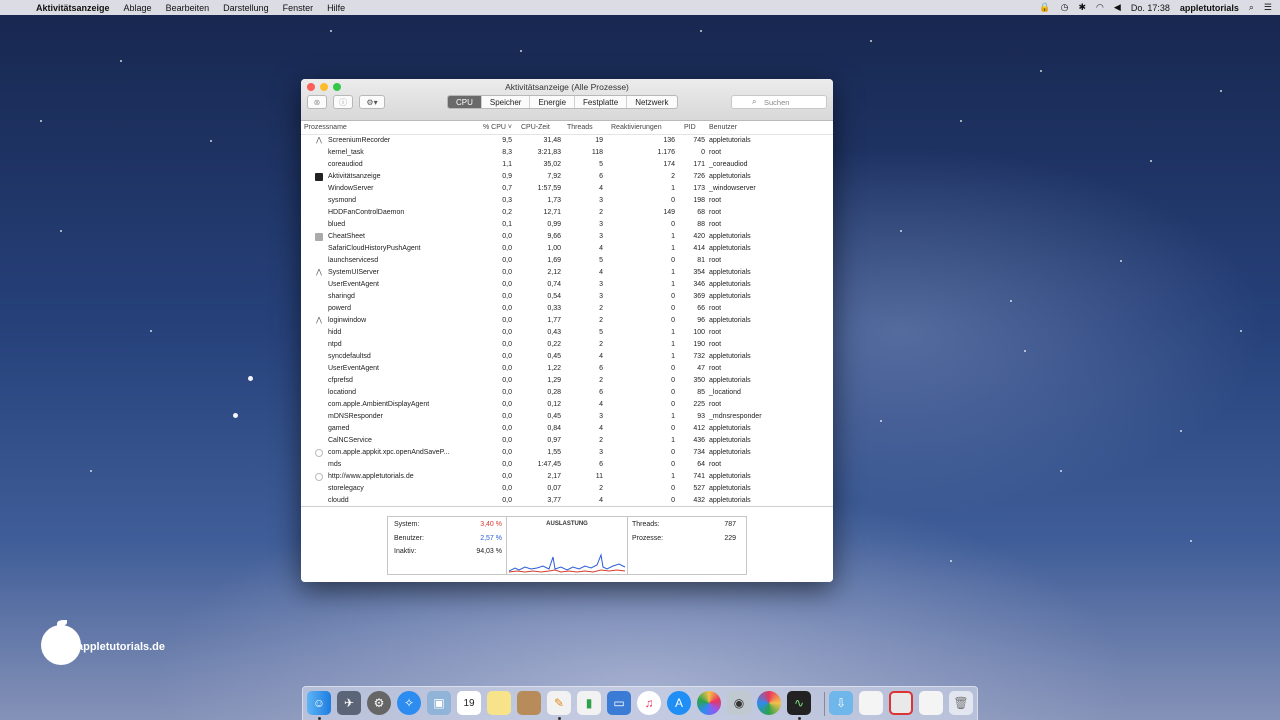 The width and height of the screenshot is (1280, 720). What do you see at coordinates (499, 703) in the screenshot?
I see `notes-icon` at bounding box center [499, 703].